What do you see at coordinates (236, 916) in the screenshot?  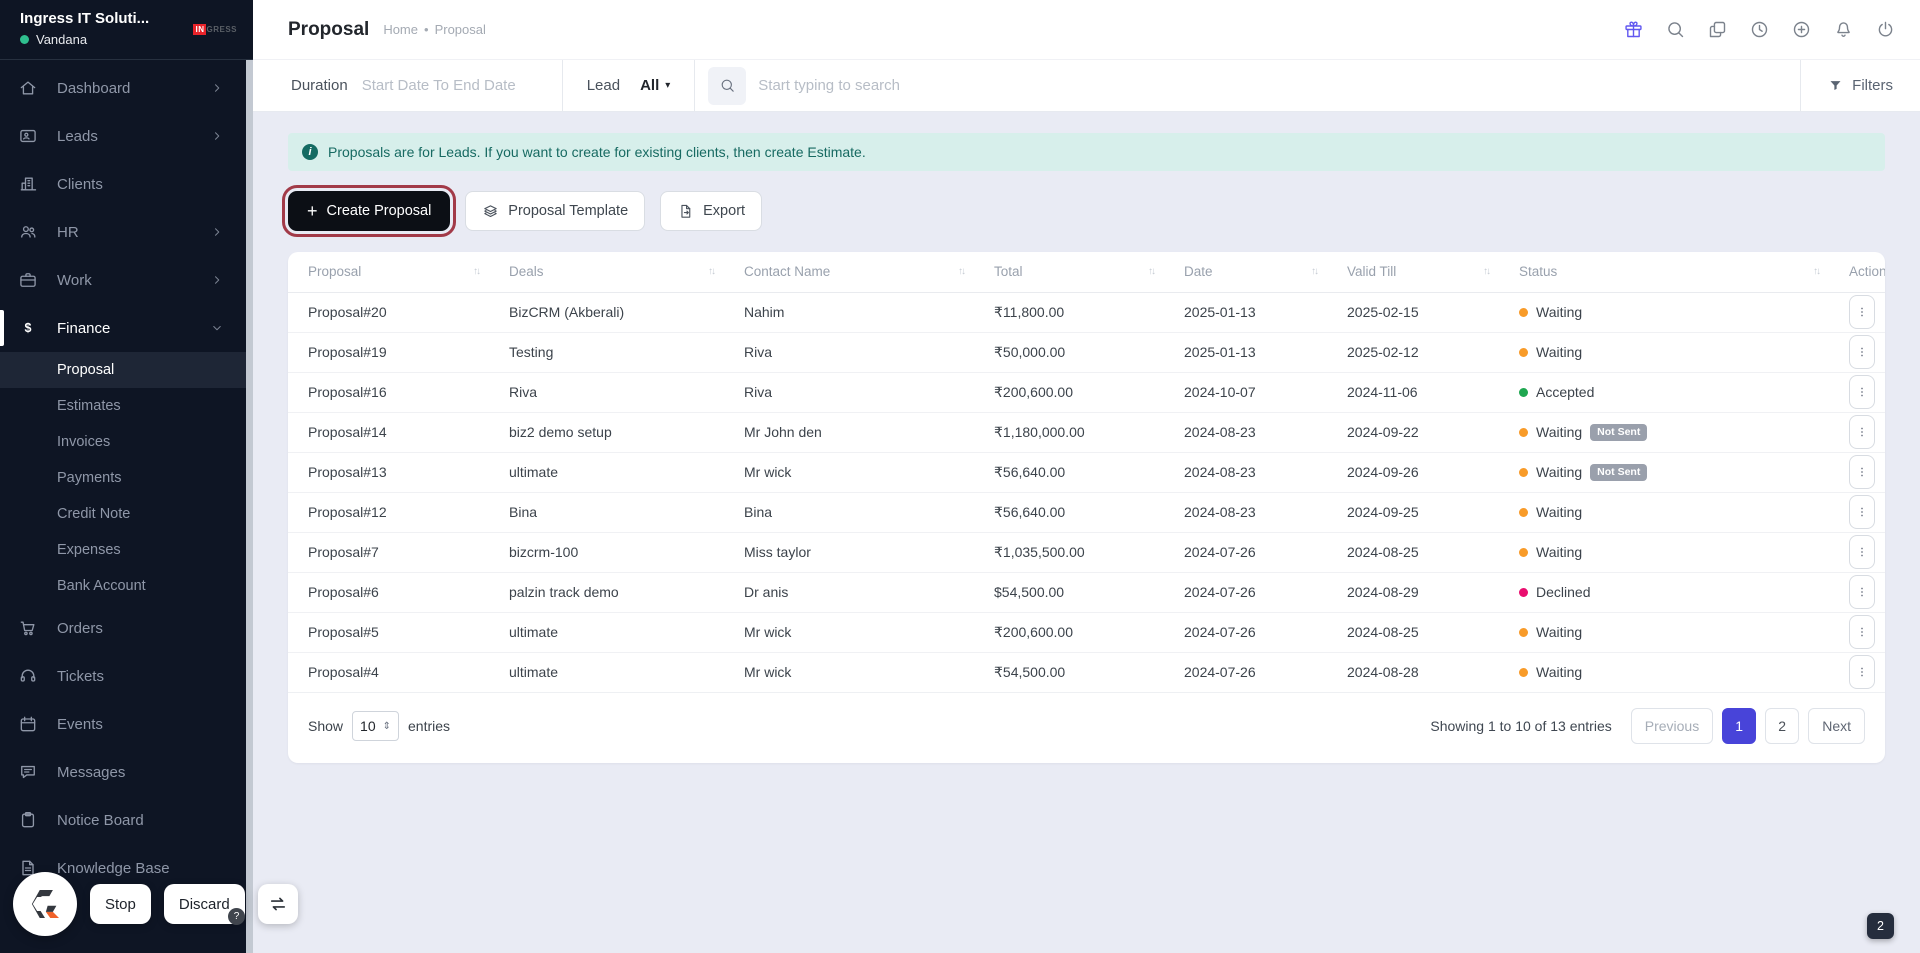 I see `help-badge: ?` at bounding box center [236, 916].